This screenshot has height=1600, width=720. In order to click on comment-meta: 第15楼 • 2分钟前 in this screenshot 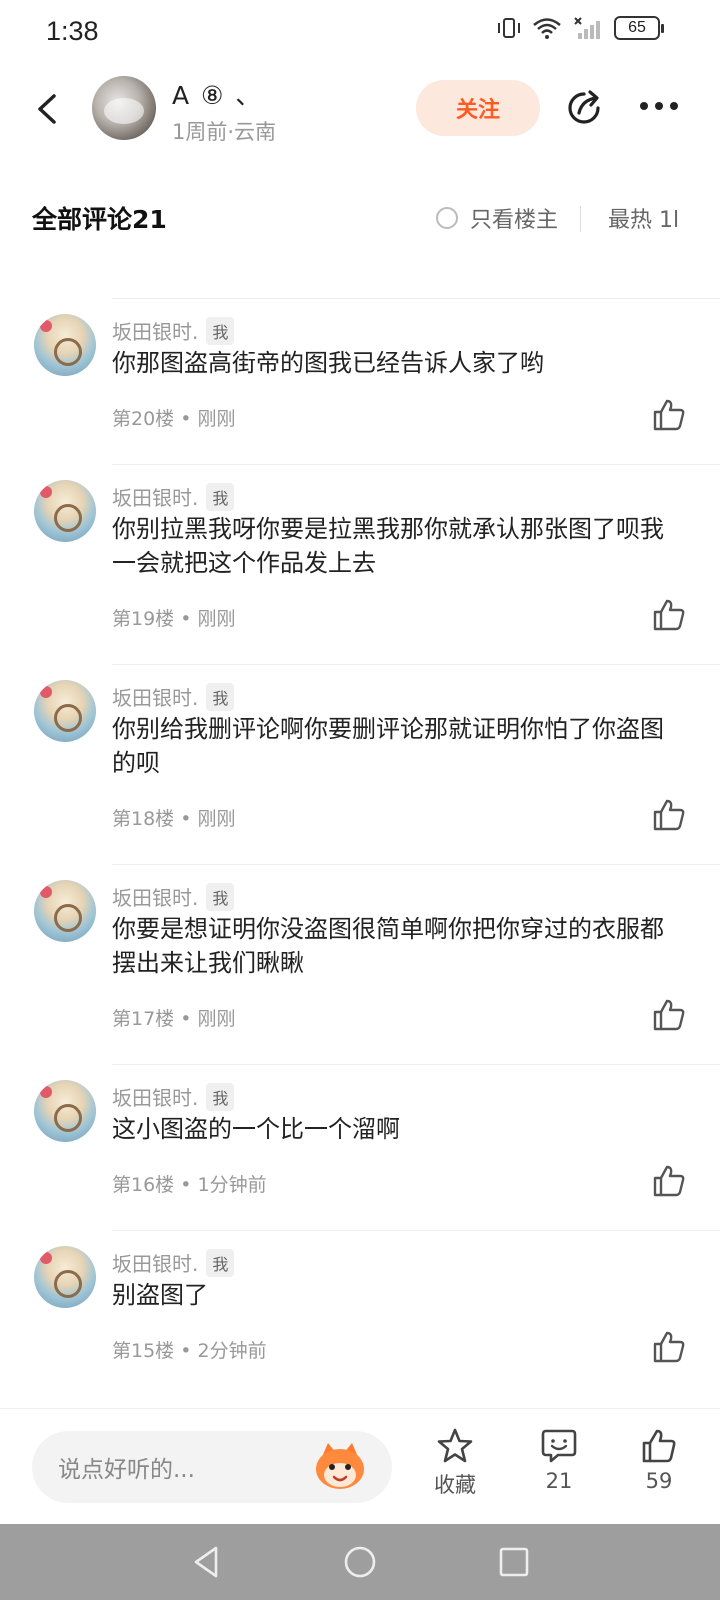, I will do `click(189, 1349)`.